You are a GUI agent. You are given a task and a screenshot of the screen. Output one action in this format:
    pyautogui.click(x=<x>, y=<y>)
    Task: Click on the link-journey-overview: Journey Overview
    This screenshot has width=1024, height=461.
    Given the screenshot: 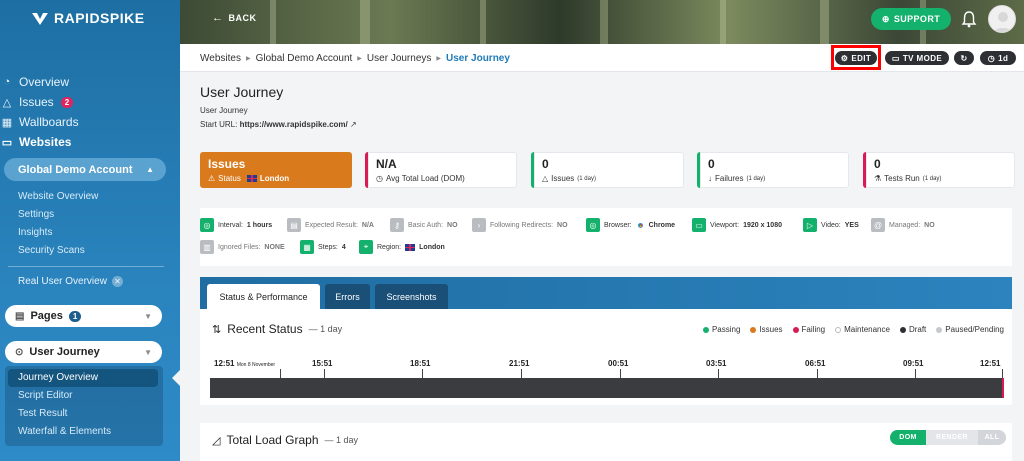 What is the action you would take?
    pyautogui.click(x=64, y=380)
    